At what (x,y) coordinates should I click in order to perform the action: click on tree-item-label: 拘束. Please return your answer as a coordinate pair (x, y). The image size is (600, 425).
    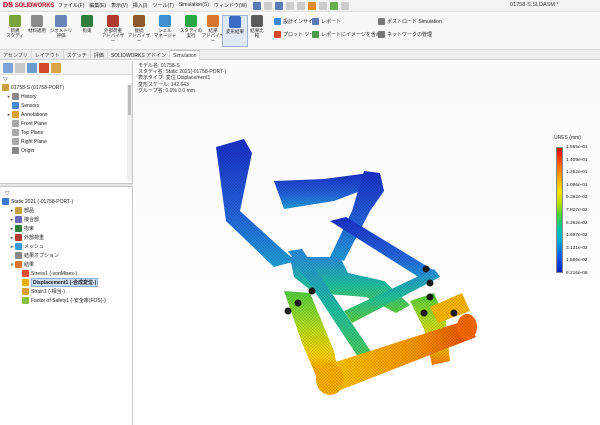
    Looking at the image, I should click on (29, 229).